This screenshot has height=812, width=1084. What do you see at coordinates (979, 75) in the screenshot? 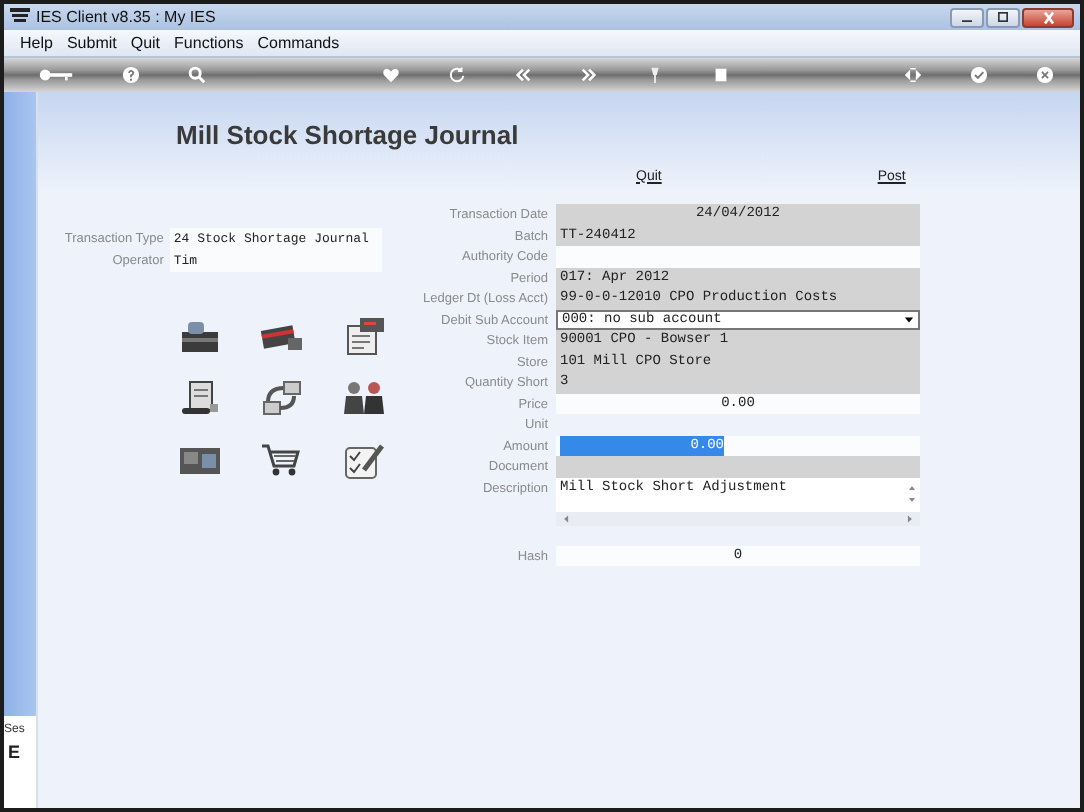
I see `check-icon` at bounding box center [979, 75].